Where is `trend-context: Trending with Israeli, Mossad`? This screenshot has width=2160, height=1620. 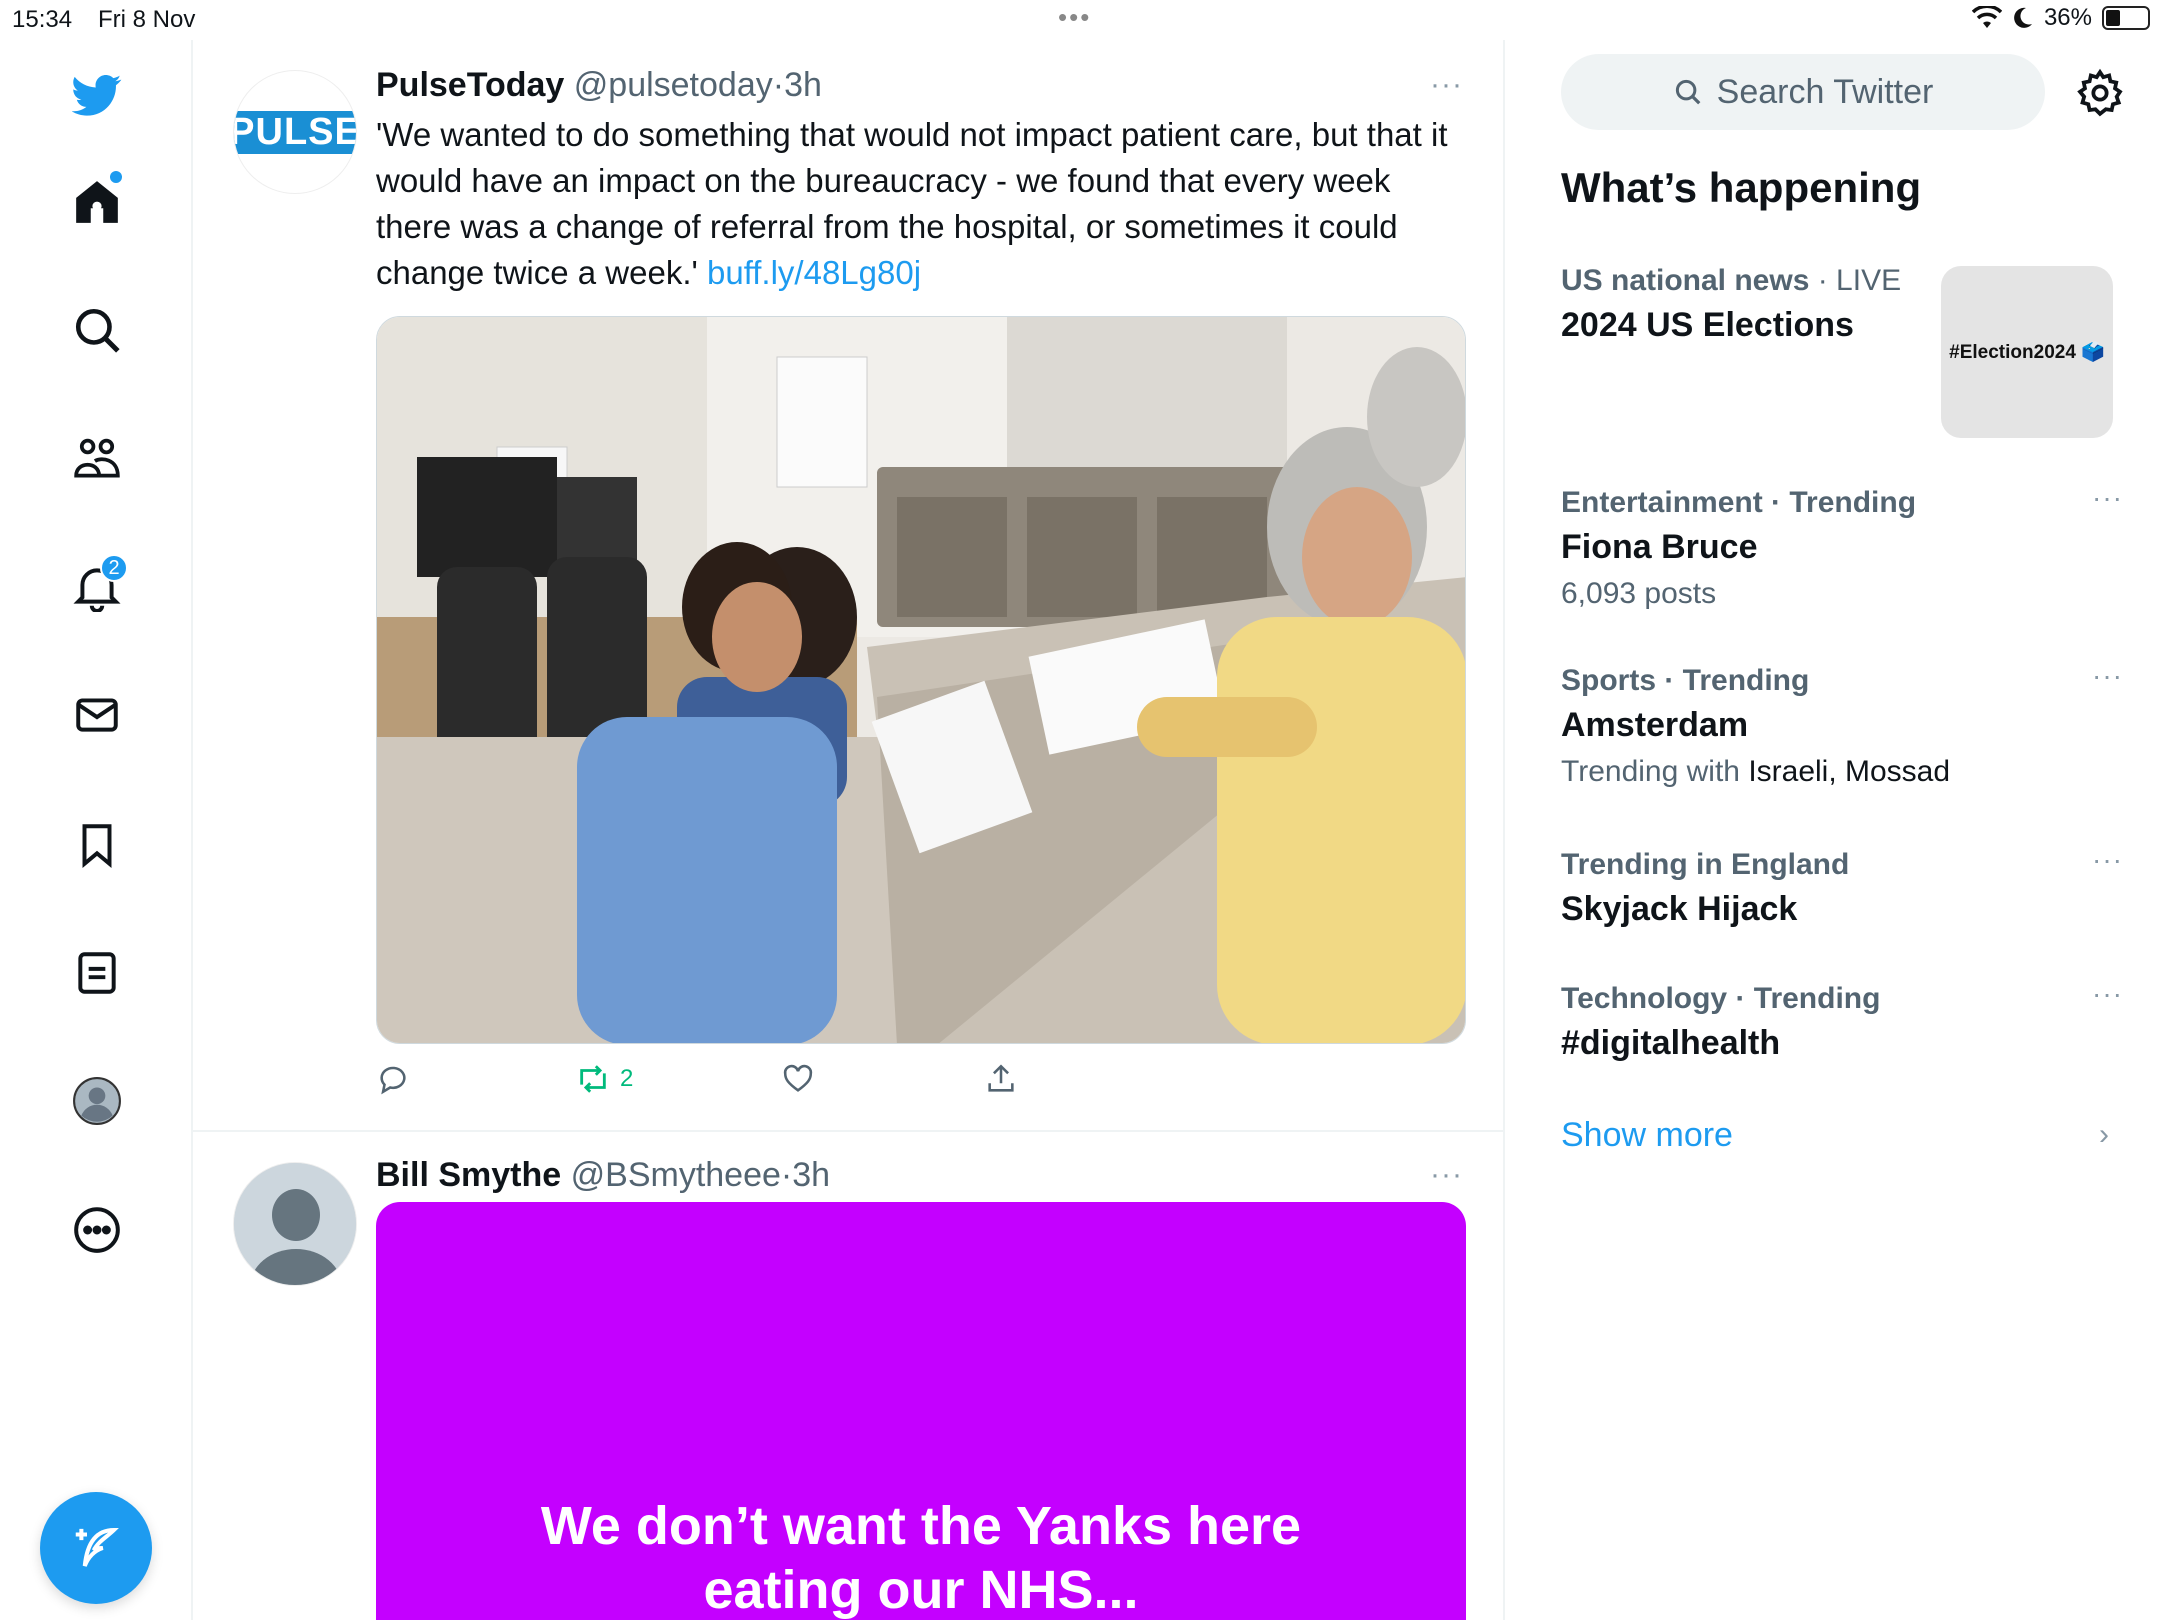
trend-context: Trending with Israeli, Mossad is located at coordinates (1841, 772).